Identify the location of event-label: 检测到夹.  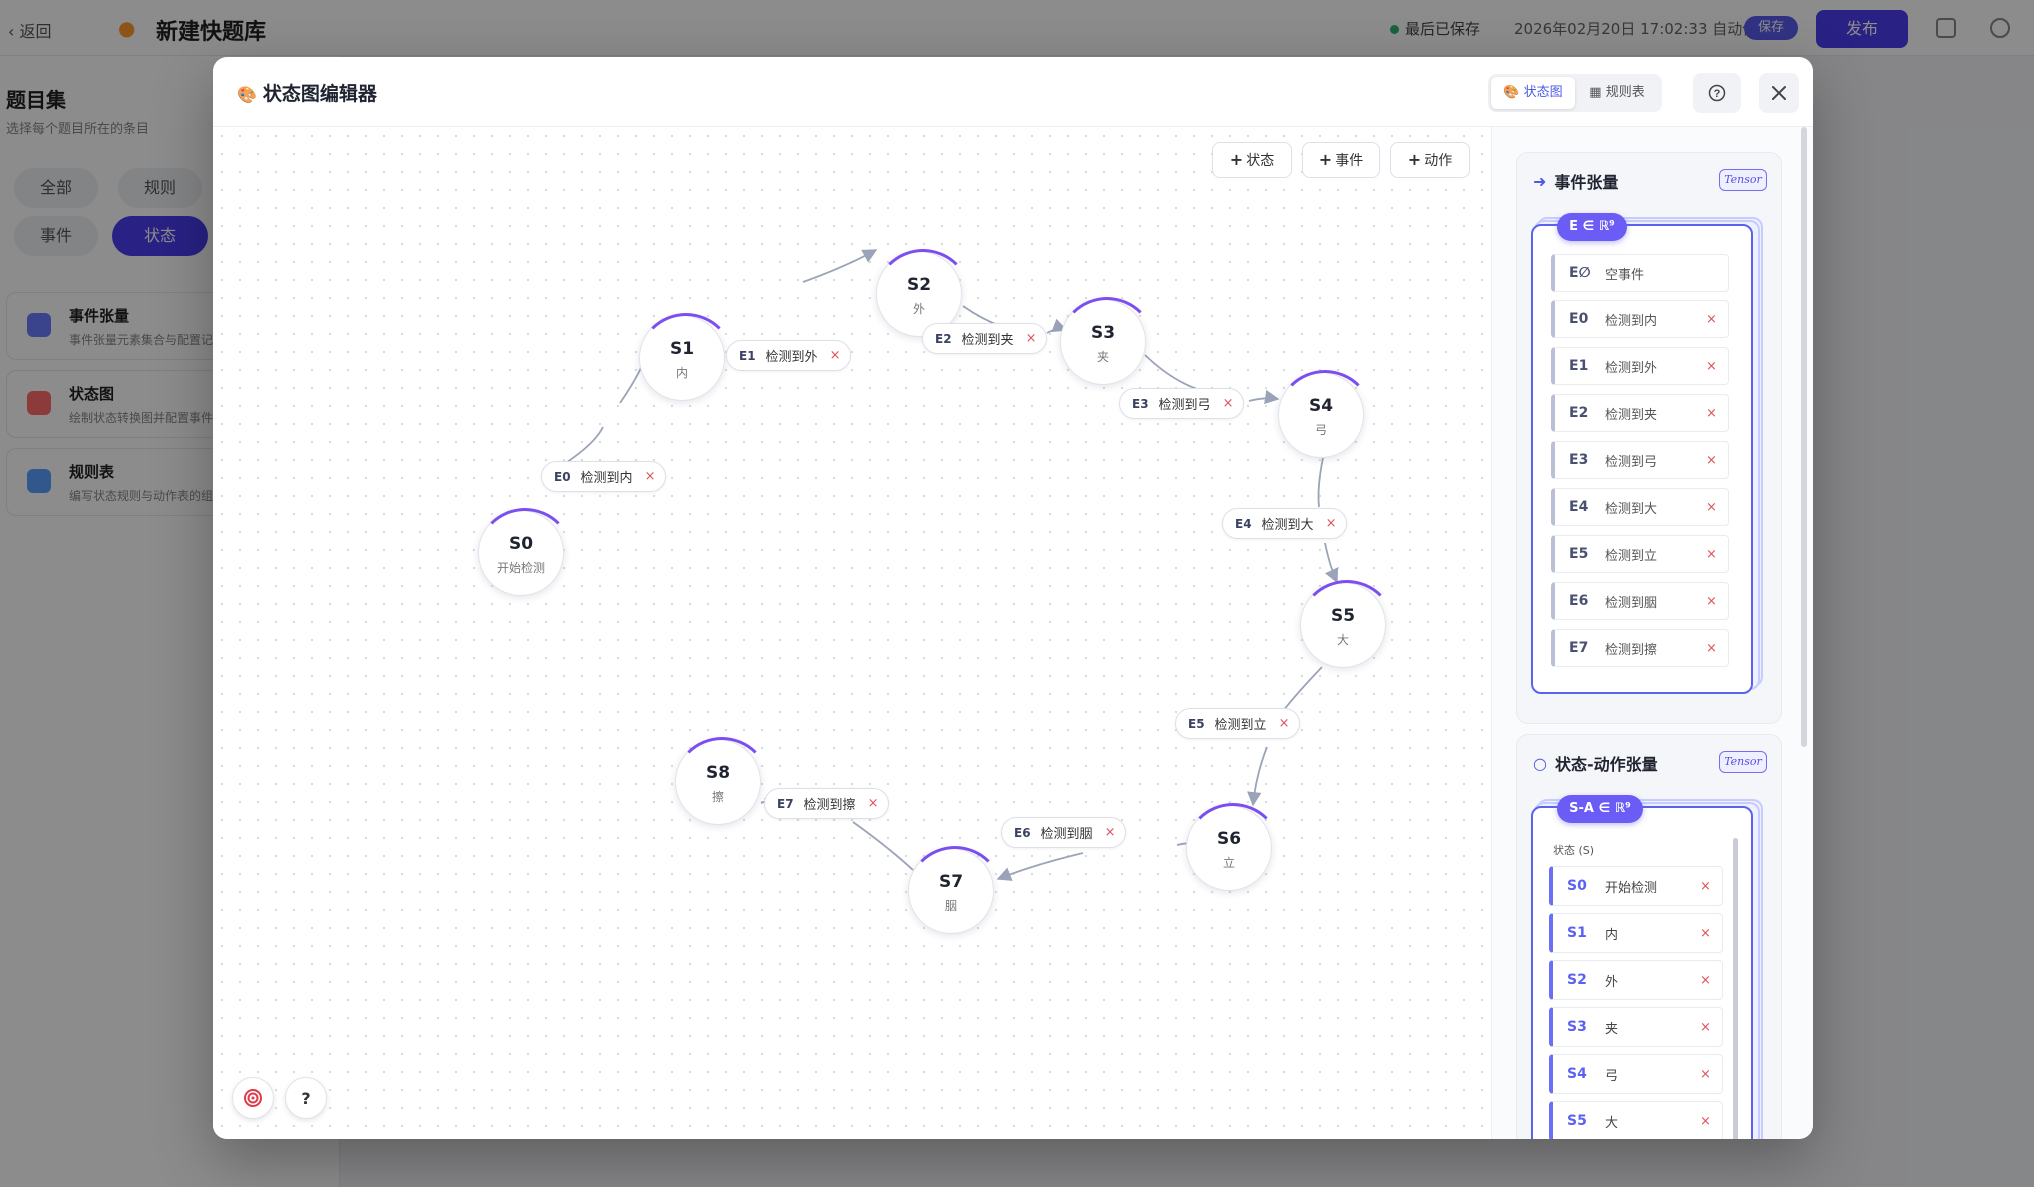
(987, 340).